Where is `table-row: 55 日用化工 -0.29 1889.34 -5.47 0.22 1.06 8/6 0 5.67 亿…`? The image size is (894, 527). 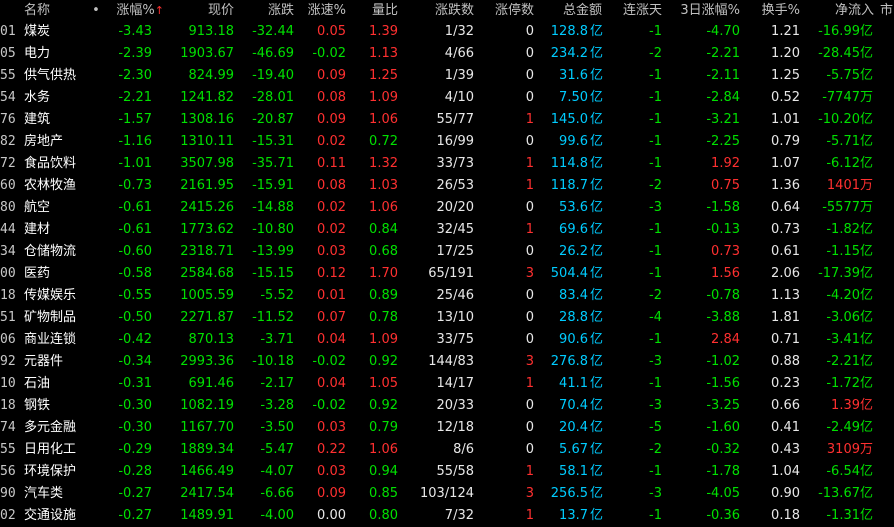
table-row: 55 日用化工 -0.29 1889.34 -5.47 0.22 1.06 8/6 0 5.67 亿… is located at coordinates (447, 450).